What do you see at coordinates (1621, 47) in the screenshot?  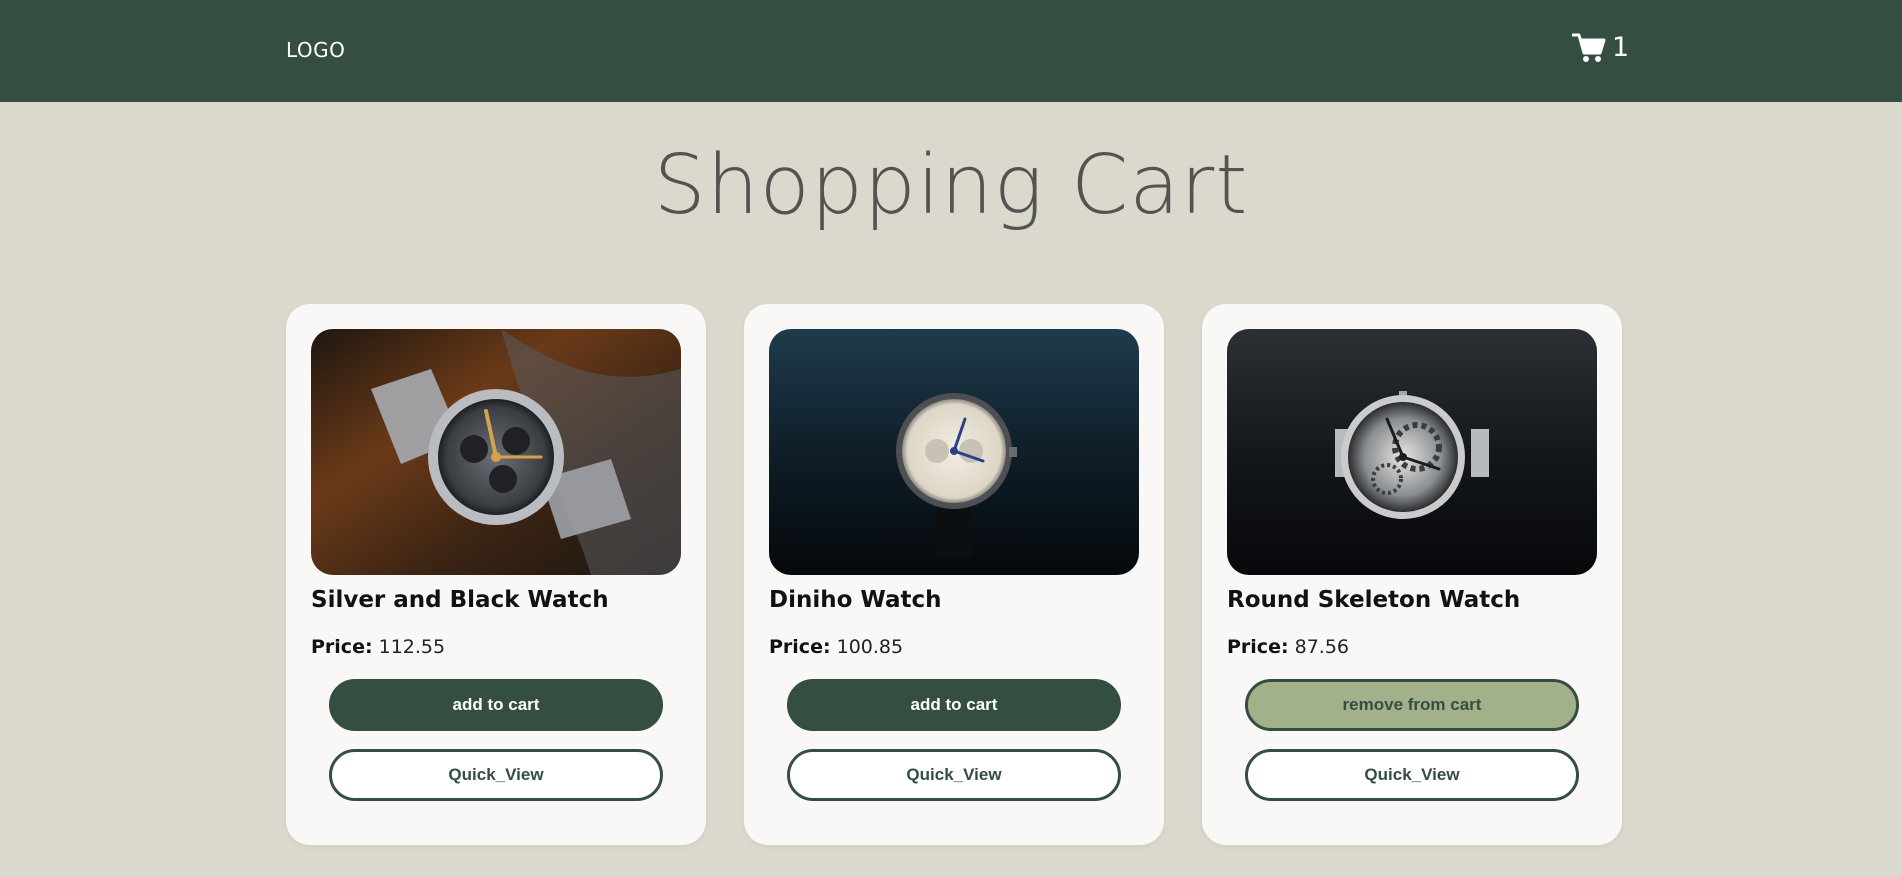 I see `cart-count-badge: 1` at bounding box center [1621, 47].